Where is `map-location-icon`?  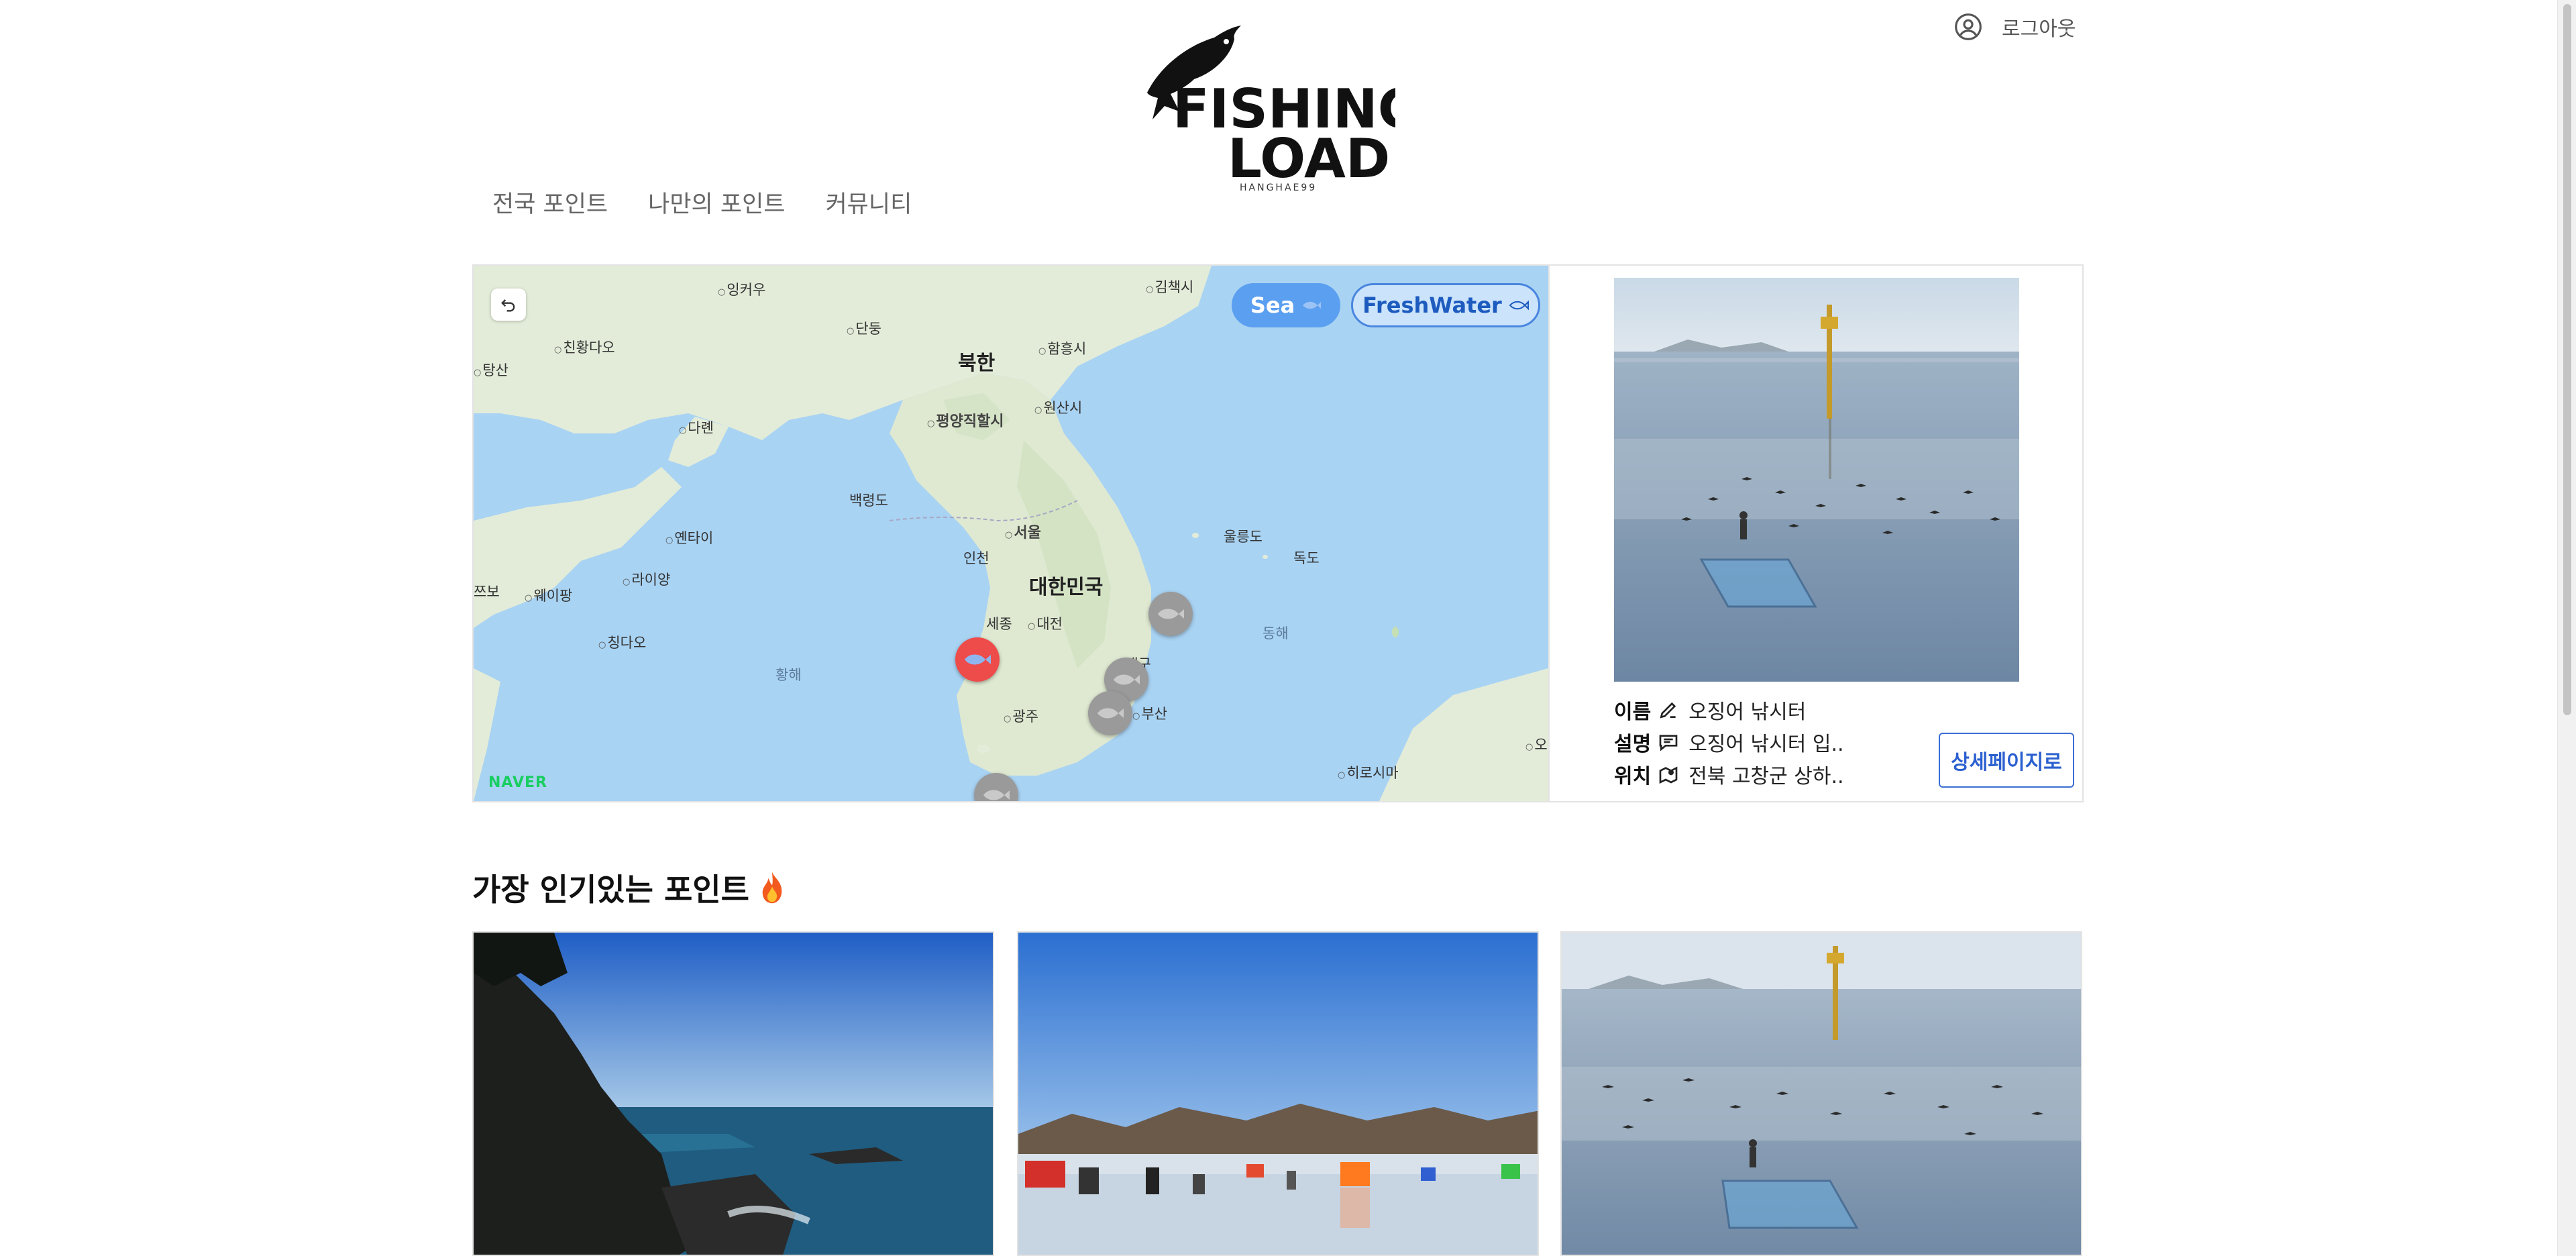
map-location-icon is located at coordinates (1668, 775).